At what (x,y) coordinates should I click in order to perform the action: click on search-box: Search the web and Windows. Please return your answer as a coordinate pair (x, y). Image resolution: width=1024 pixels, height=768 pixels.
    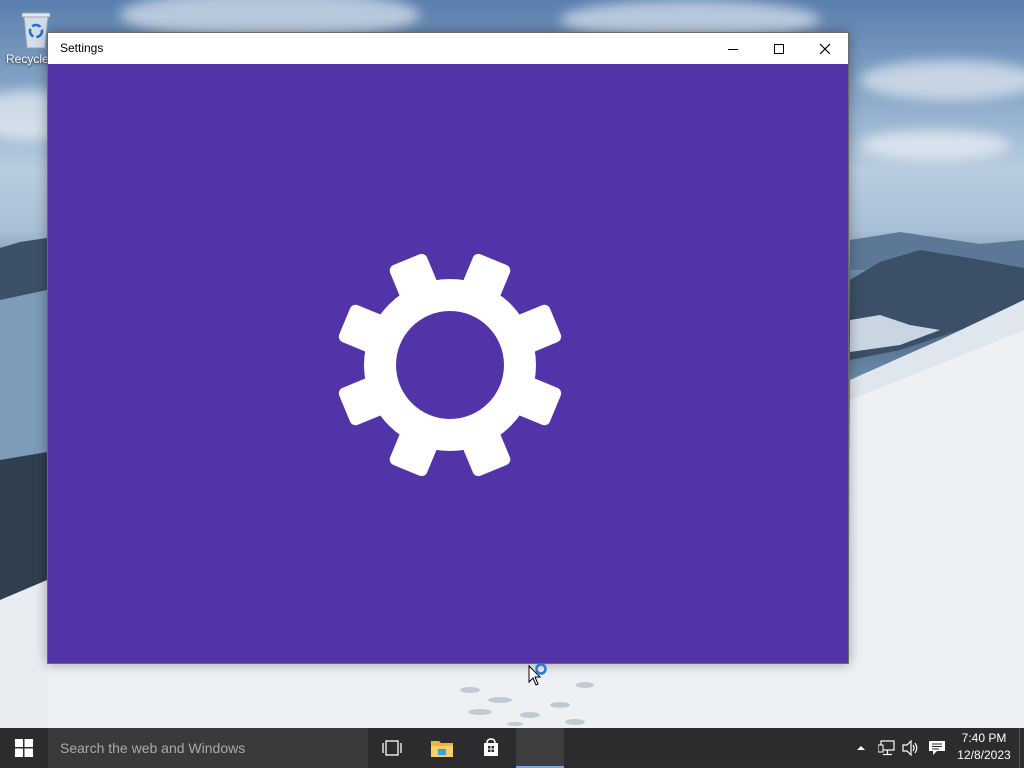
    Looking at the image, I should click on (208, 748).